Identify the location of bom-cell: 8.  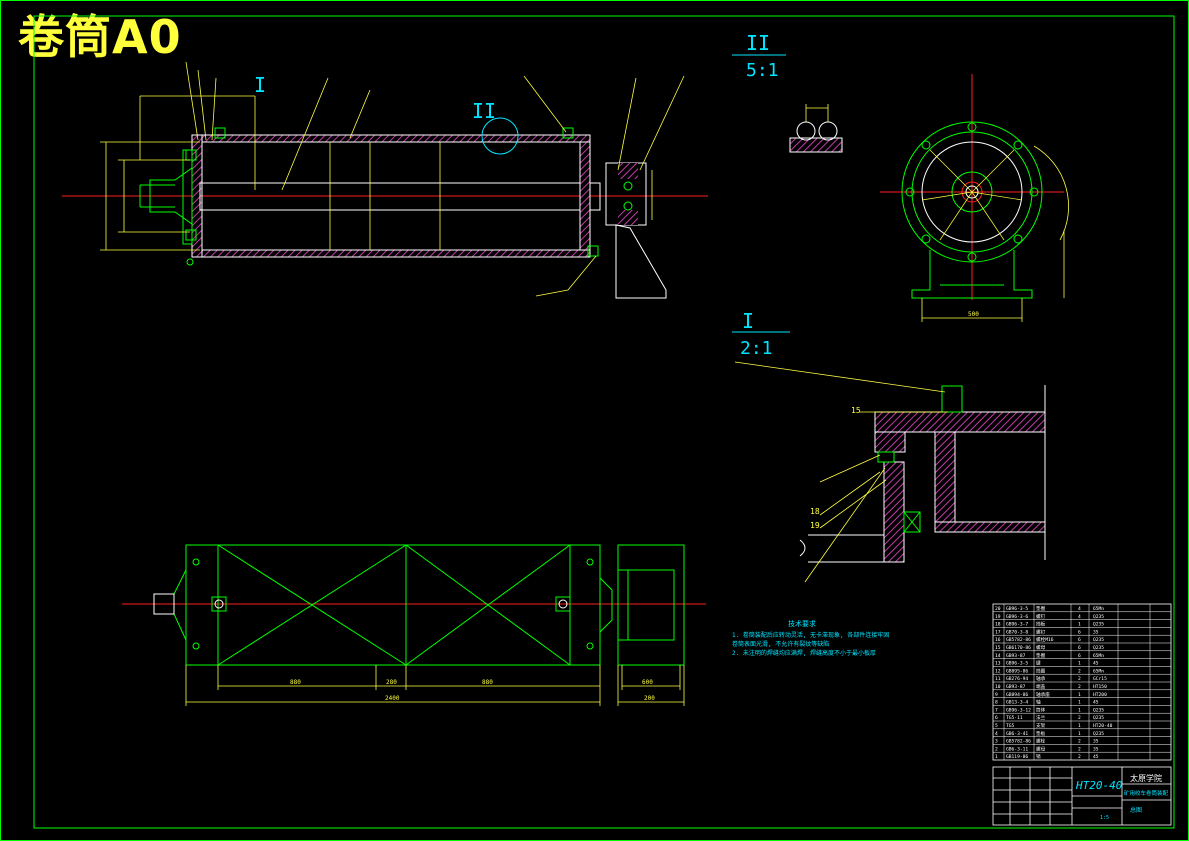
(996, 703).